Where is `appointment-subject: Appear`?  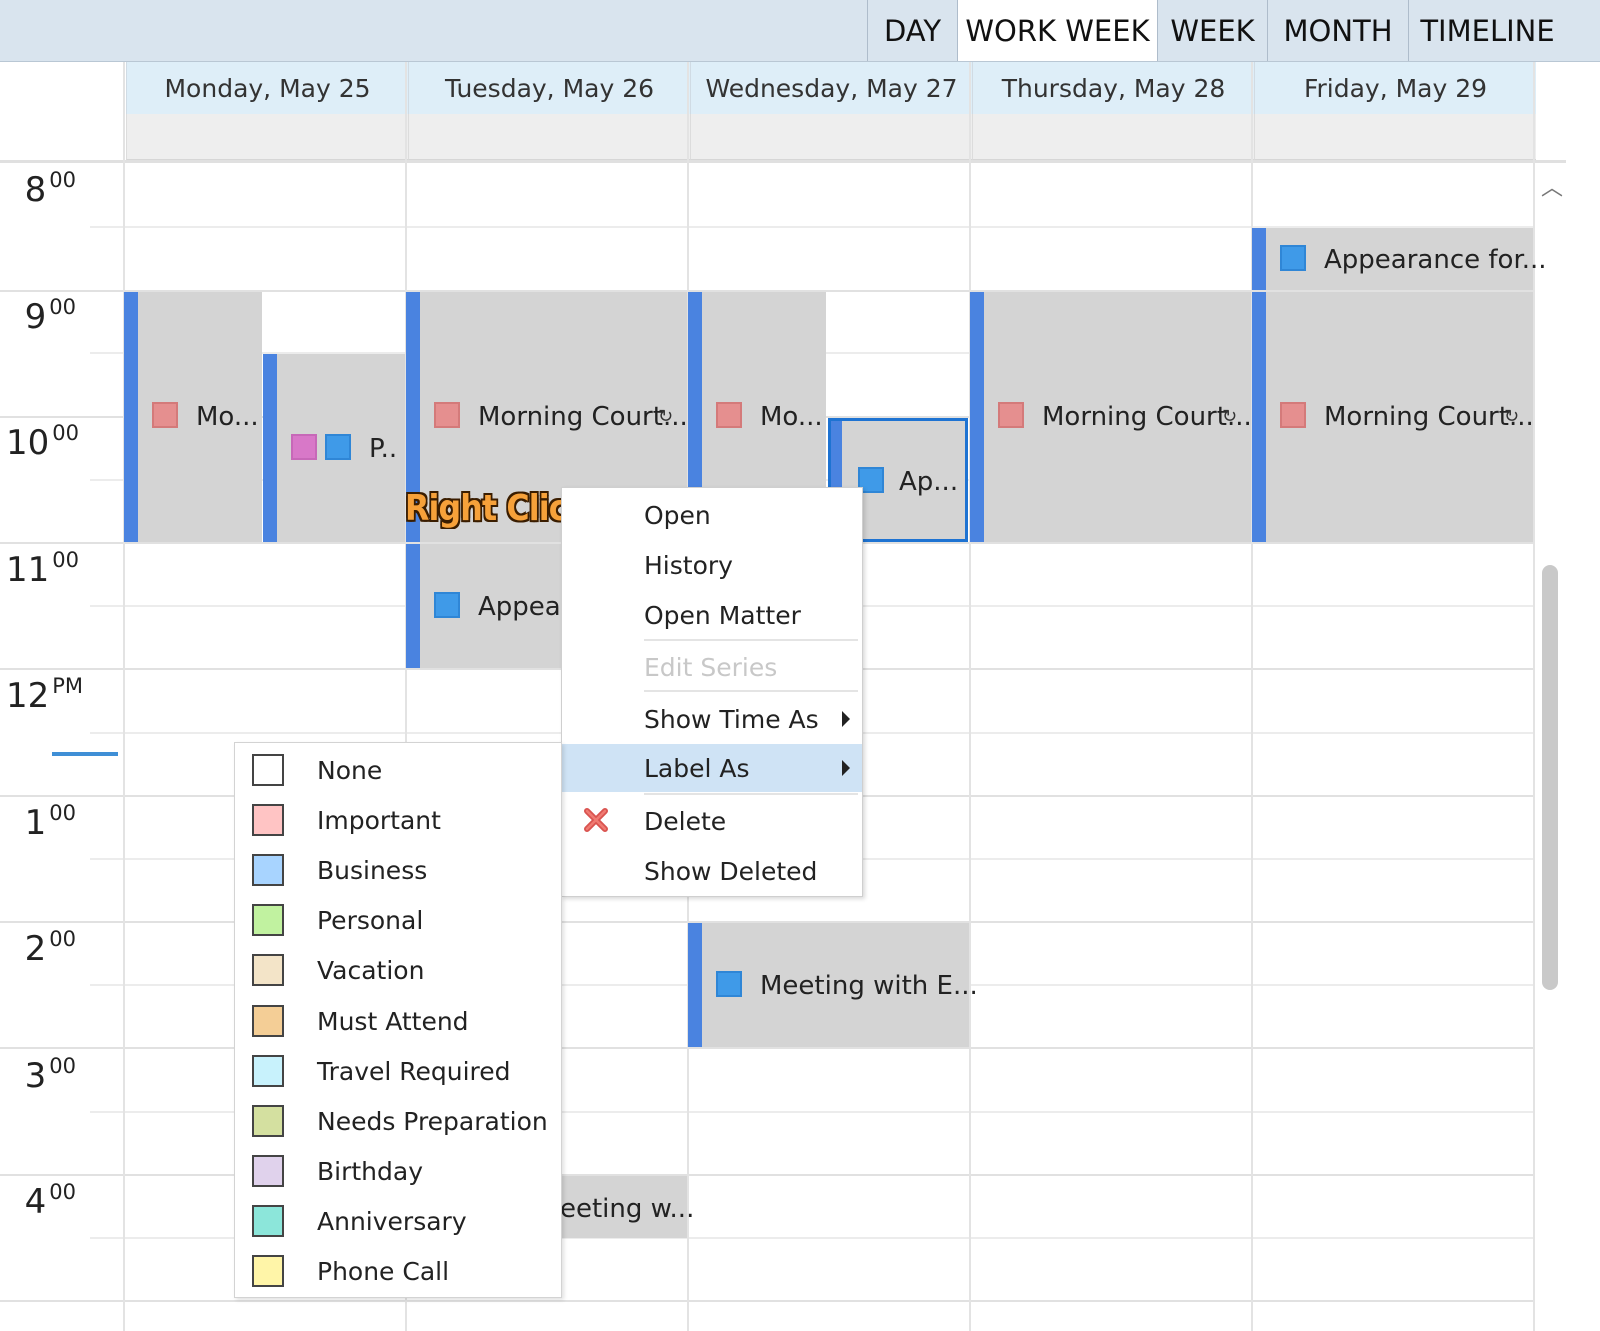 appointment-subject: Appear is located at coordinates (525, 607).